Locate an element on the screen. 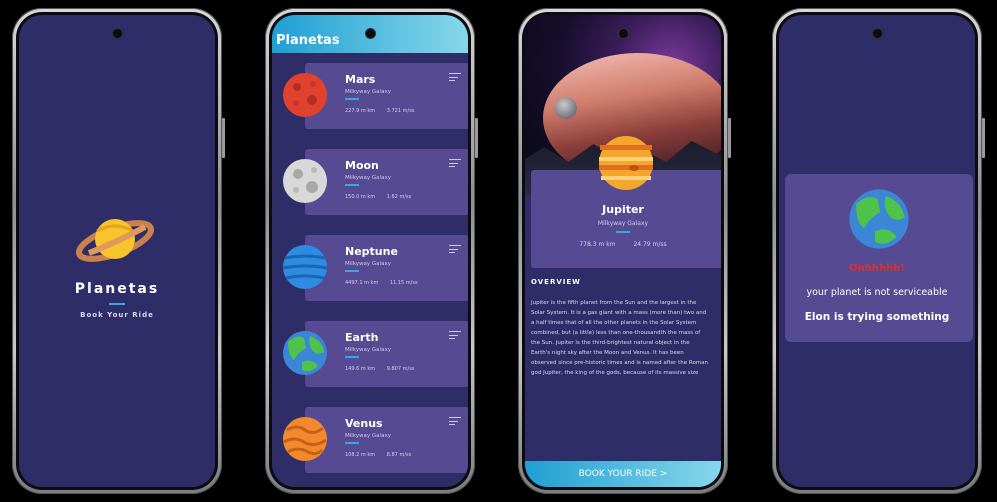  planet-stats: 150.0 m km 1.62 m/ss is located at coordinates (383, 197).